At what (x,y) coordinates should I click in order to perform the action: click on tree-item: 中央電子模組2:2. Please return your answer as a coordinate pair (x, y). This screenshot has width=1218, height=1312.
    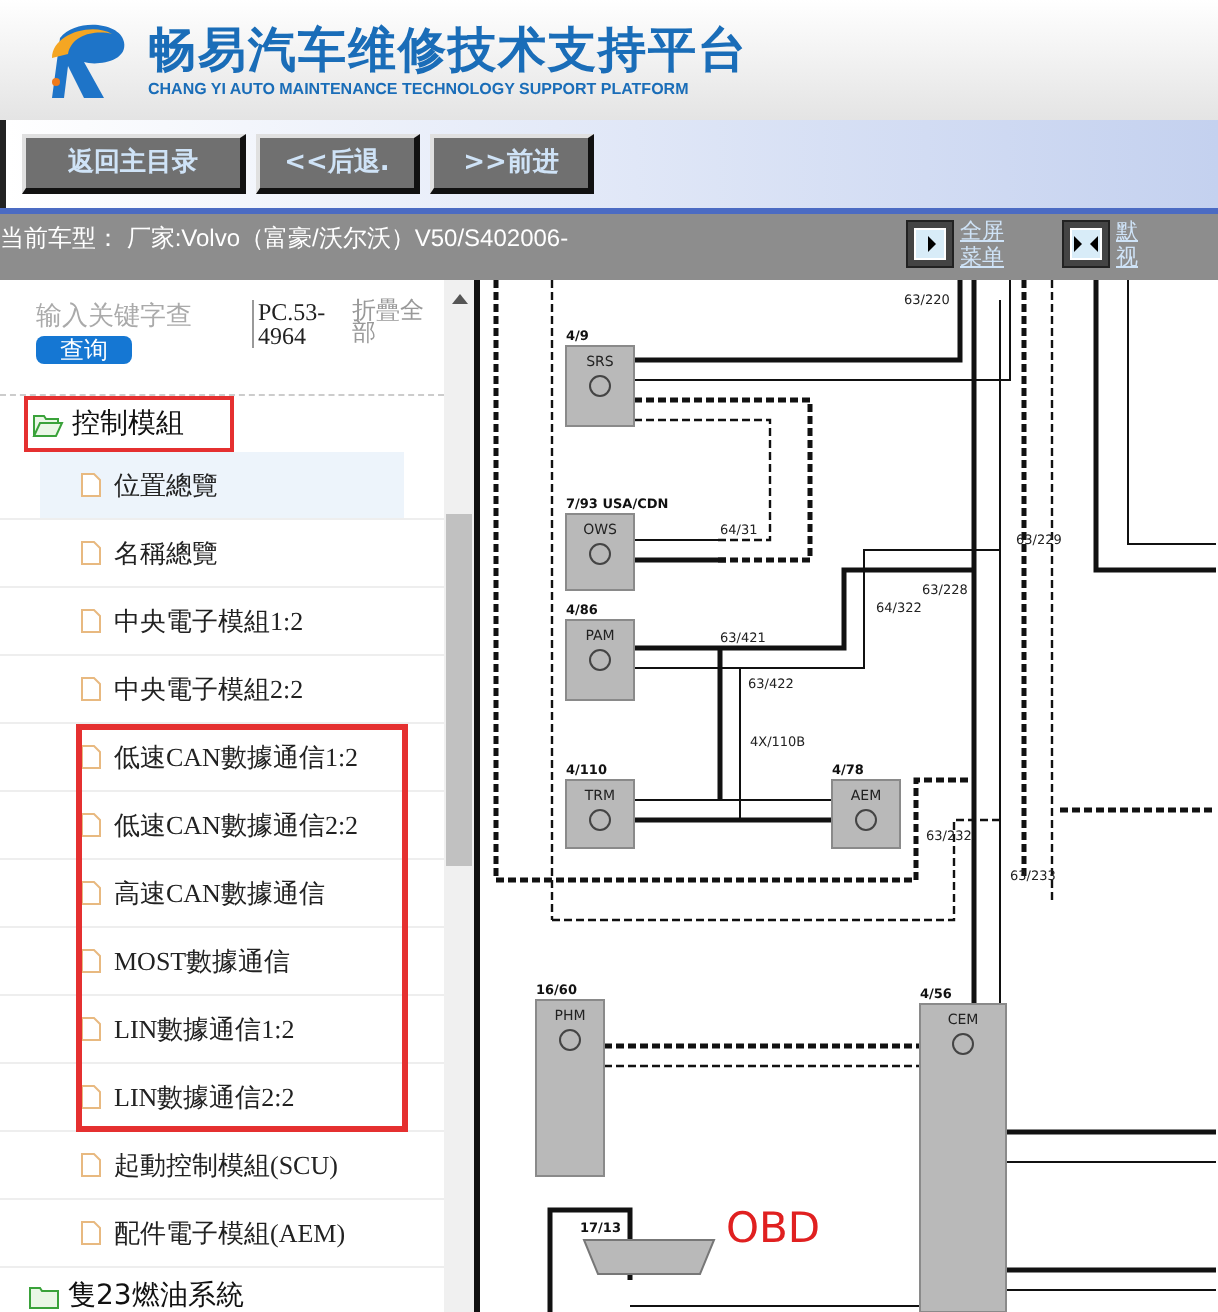
    Looking at the image, I should click on (222, 689).